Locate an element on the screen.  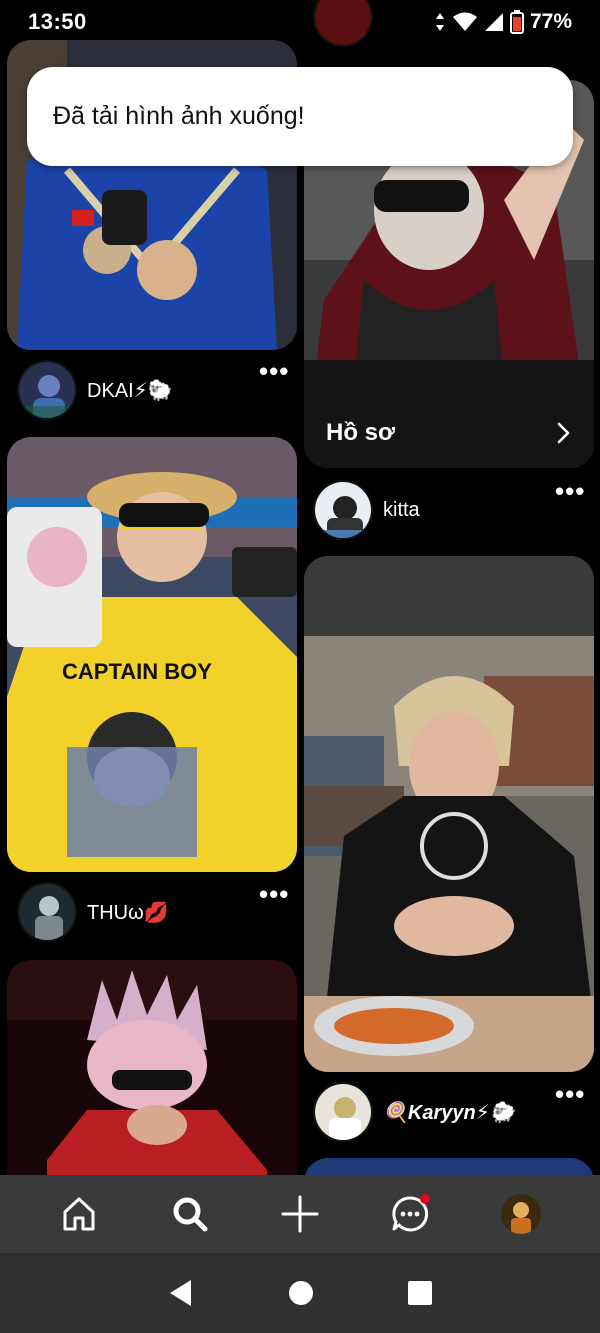
recents-square-icon is located at coordinates (420, 1293).